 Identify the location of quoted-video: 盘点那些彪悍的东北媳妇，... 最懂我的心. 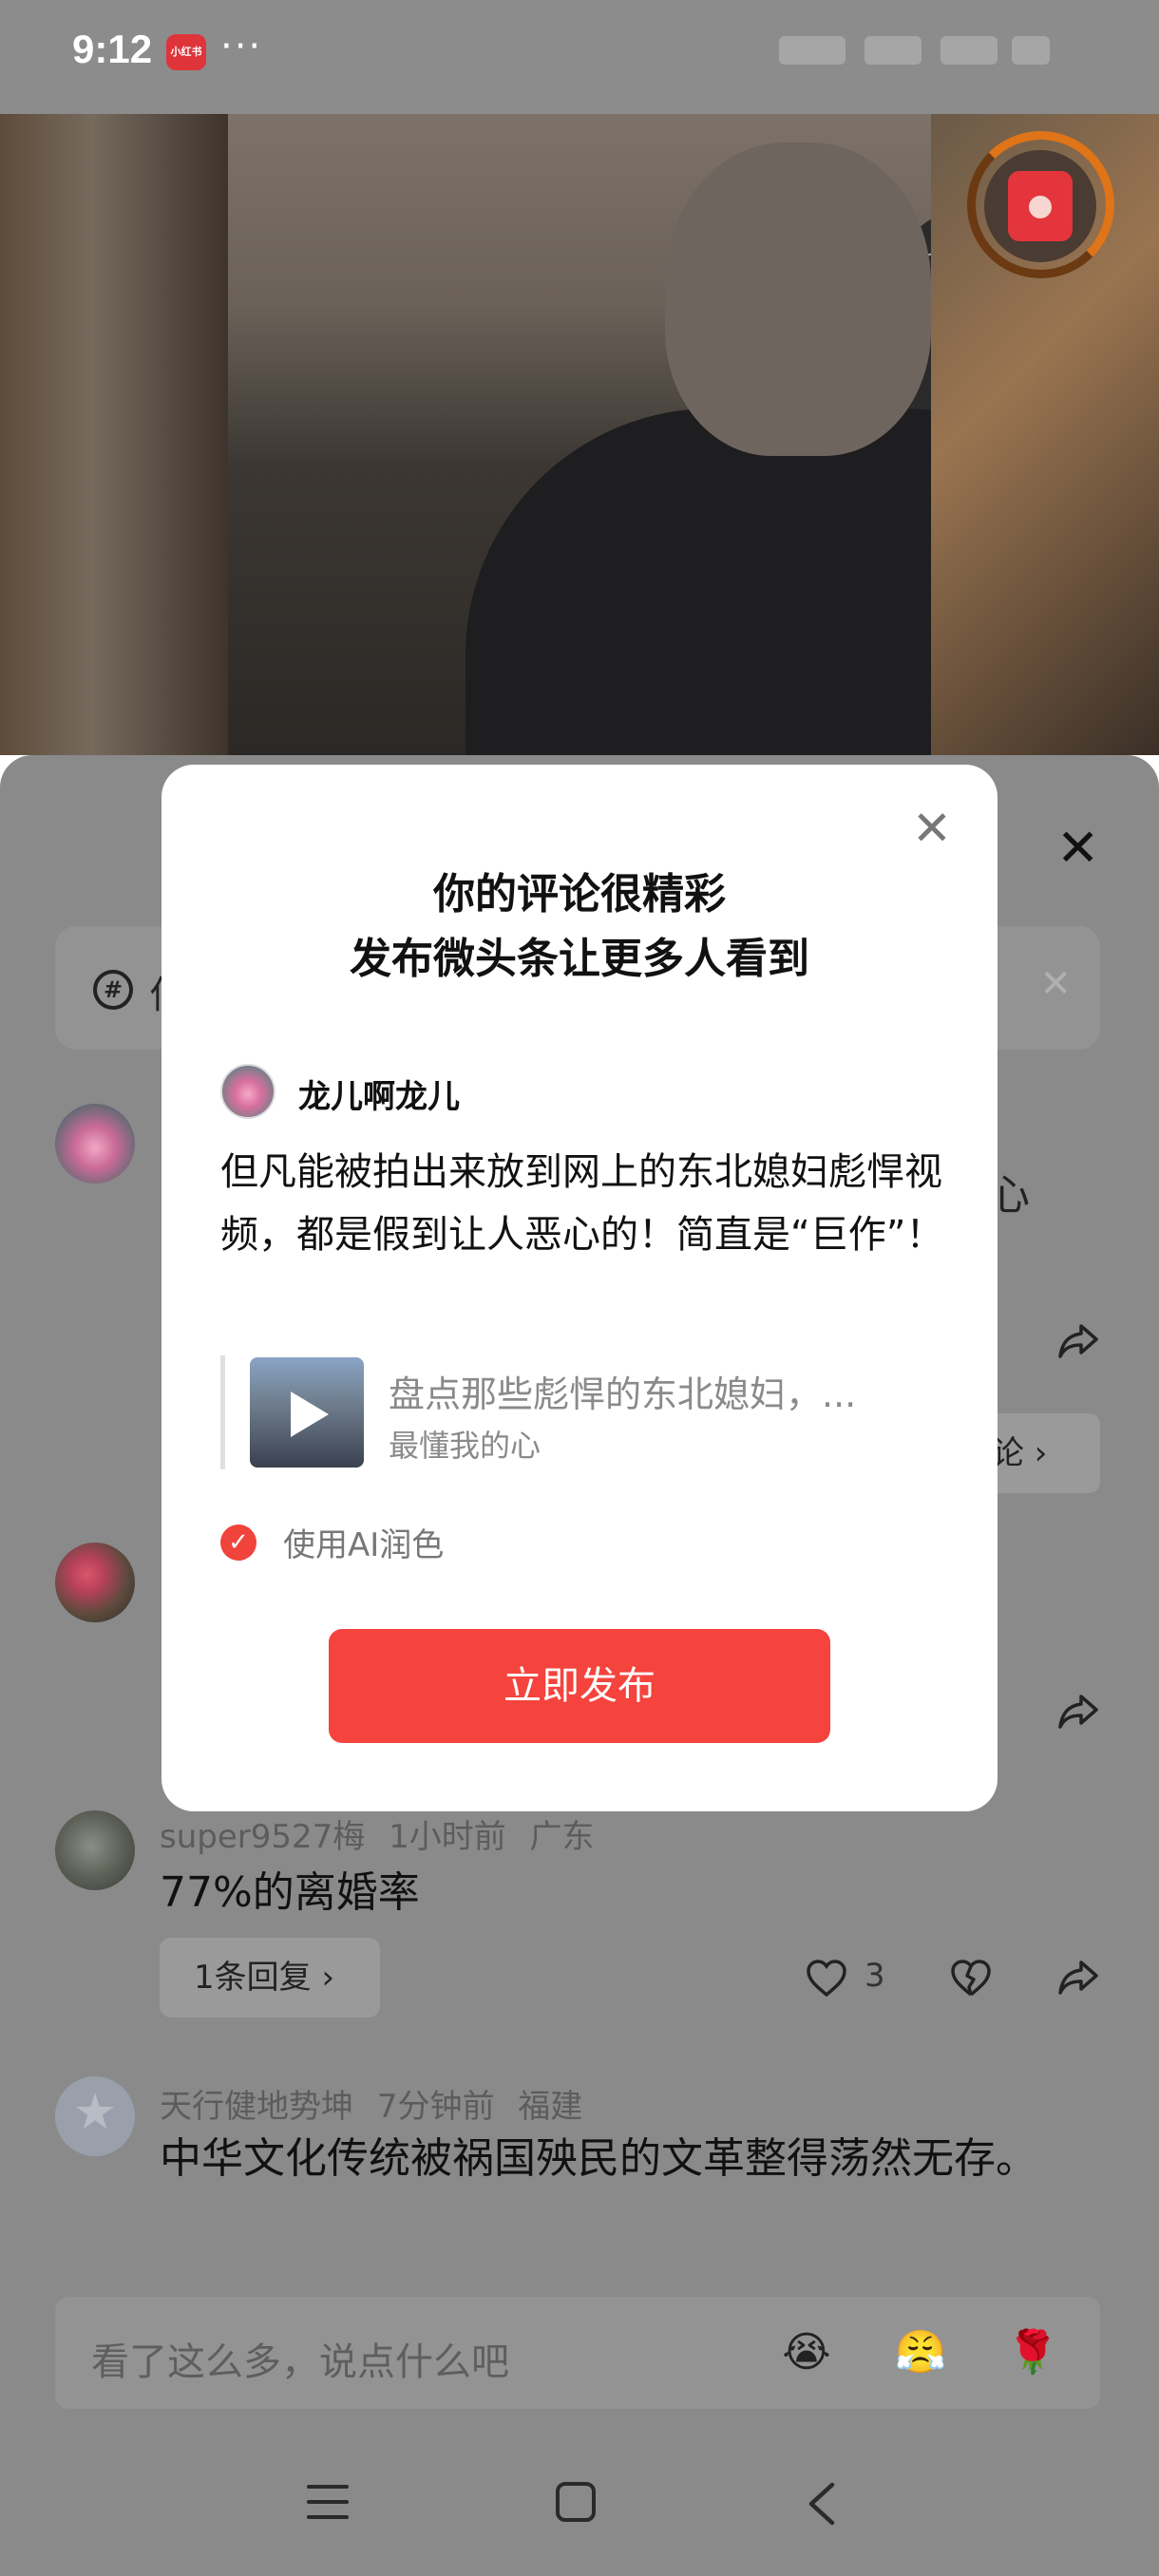
(571, 1412).